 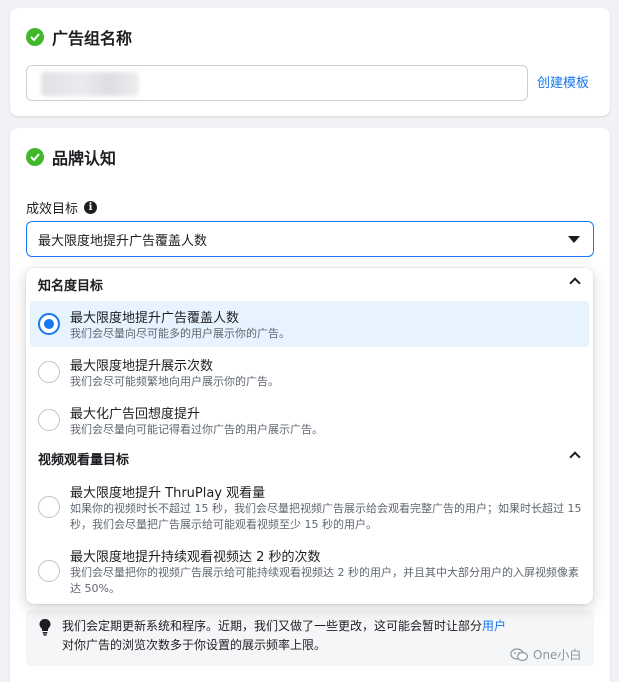 I want to click on ad-group-name-input, so click(x=277, y=83).